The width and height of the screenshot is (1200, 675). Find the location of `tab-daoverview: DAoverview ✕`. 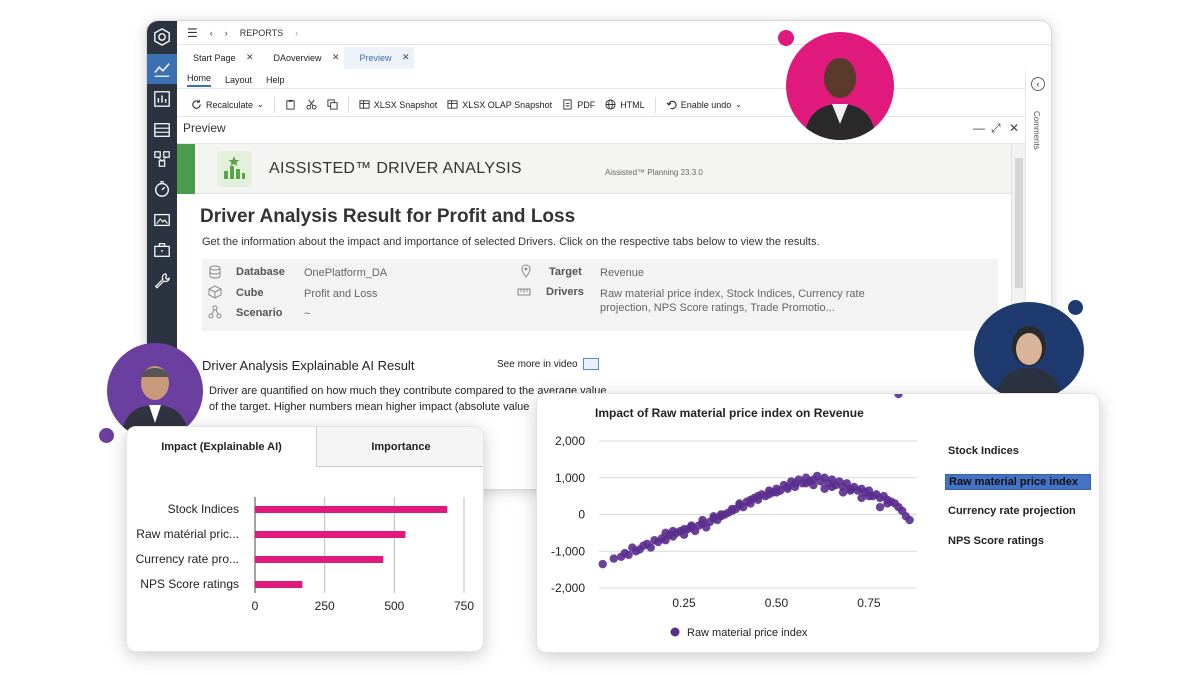

tab-daoverview: DAoverview ✕ is located at coordinates (301, 58).